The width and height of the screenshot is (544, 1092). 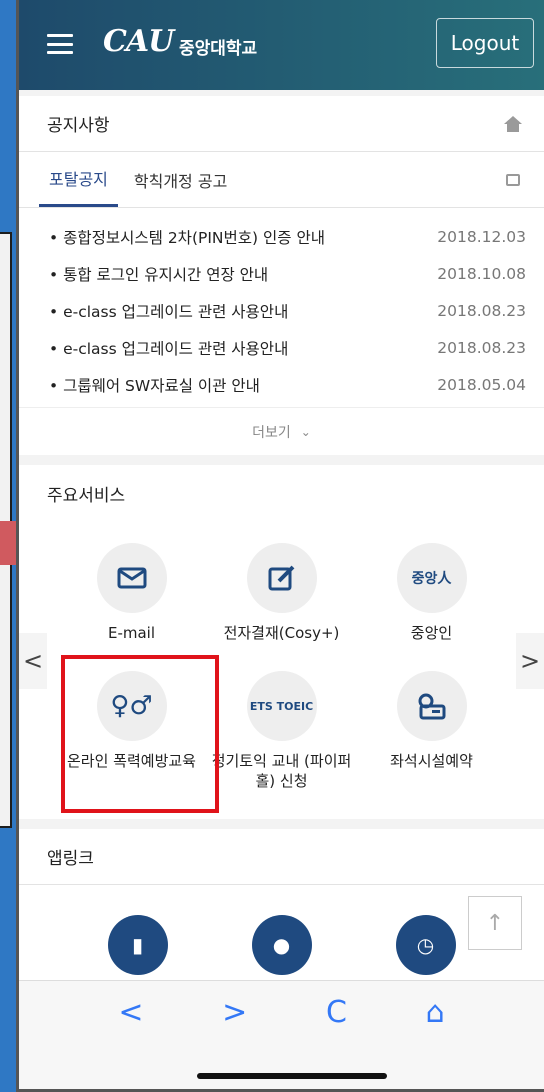 What do you see at coordinates (281, 1034) in the screenshot?
I see `browser-toolbar: < > C ⌂` at bounding box center [281, 1034].